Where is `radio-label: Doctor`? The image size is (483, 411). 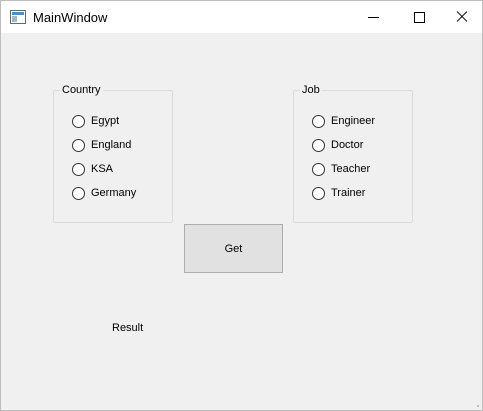
radio-label: Doctor is located at coordinates (347, 145).